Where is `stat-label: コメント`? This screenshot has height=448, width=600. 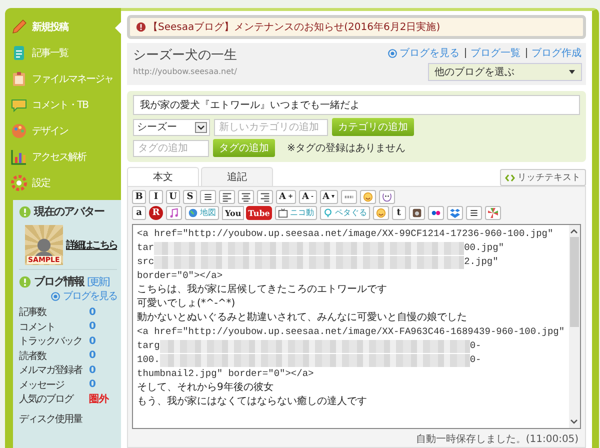 stat-label: コメント is located at coordinates (37, 327).